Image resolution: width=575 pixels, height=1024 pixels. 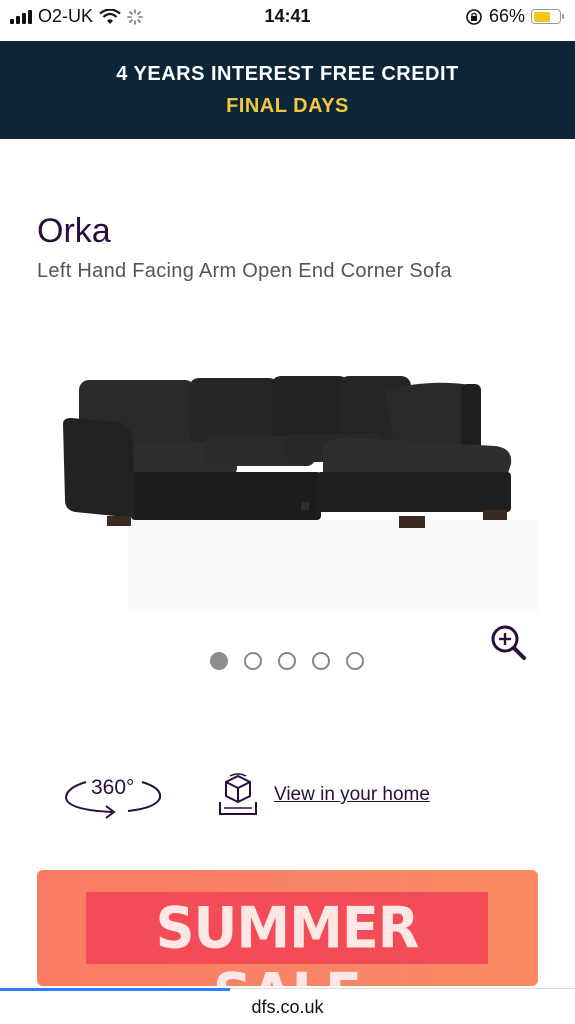 I want to click on ar-cube-icon, so click(x=238, y=794).